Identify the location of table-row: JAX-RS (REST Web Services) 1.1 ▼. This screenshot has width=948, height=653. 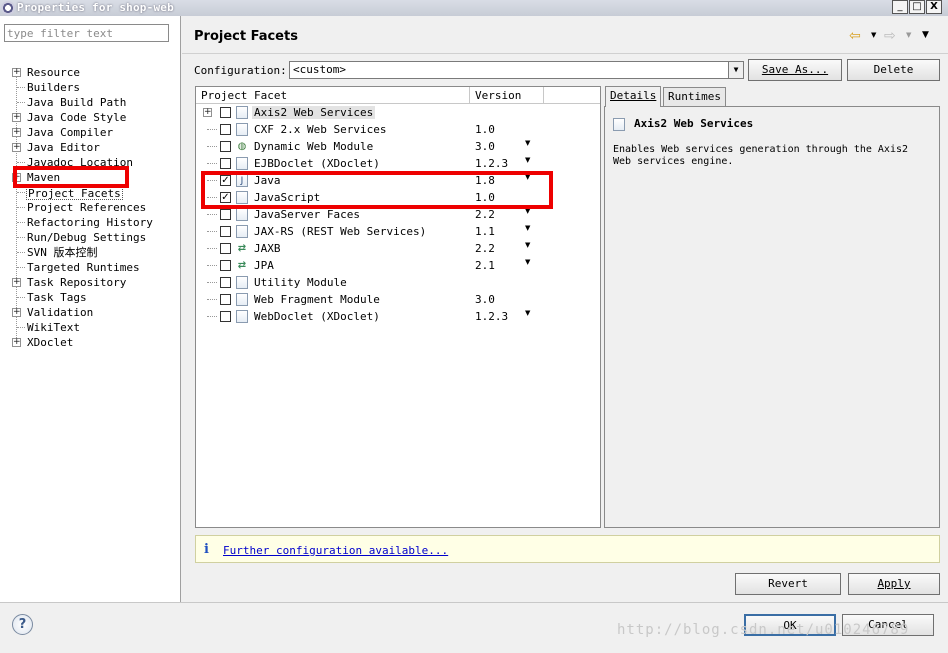
(398, 231).